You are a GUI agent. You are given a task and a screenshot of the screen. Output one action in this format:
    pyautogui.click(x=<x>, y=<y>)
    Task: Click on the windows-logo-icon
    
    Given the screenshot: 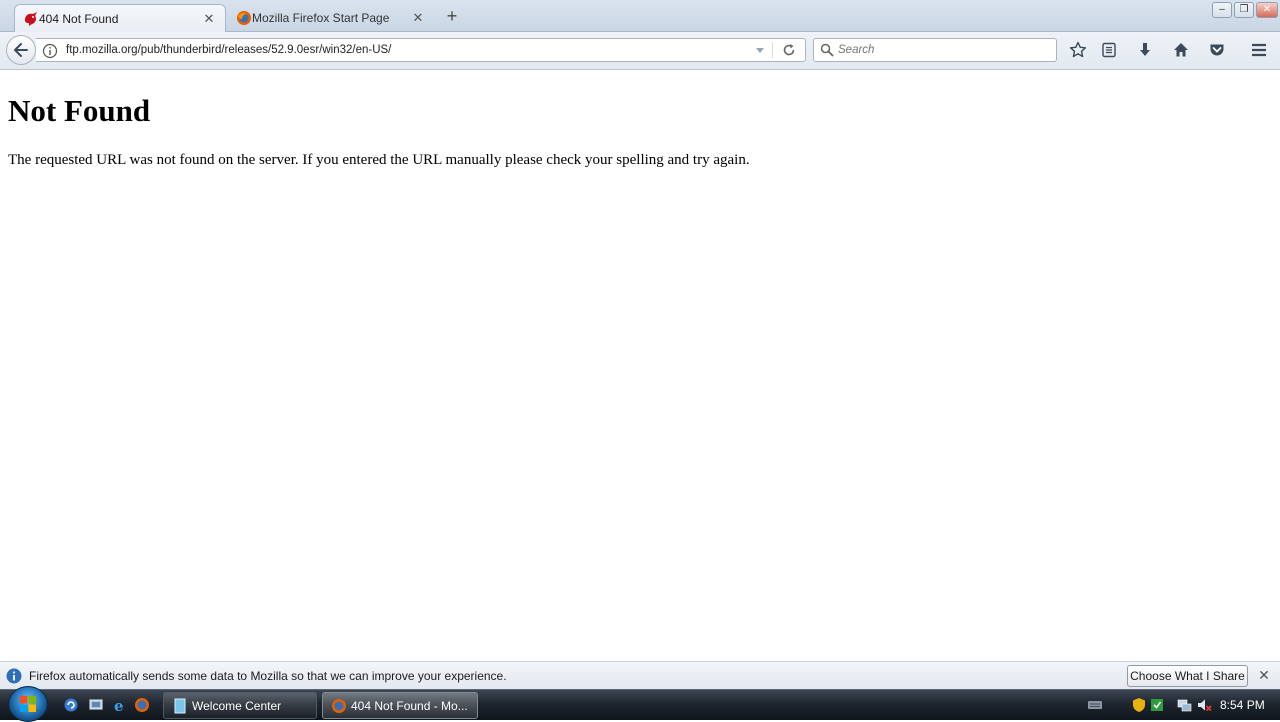 What is the action you would take?
    pyautogui.click(x=28, y=704)
    